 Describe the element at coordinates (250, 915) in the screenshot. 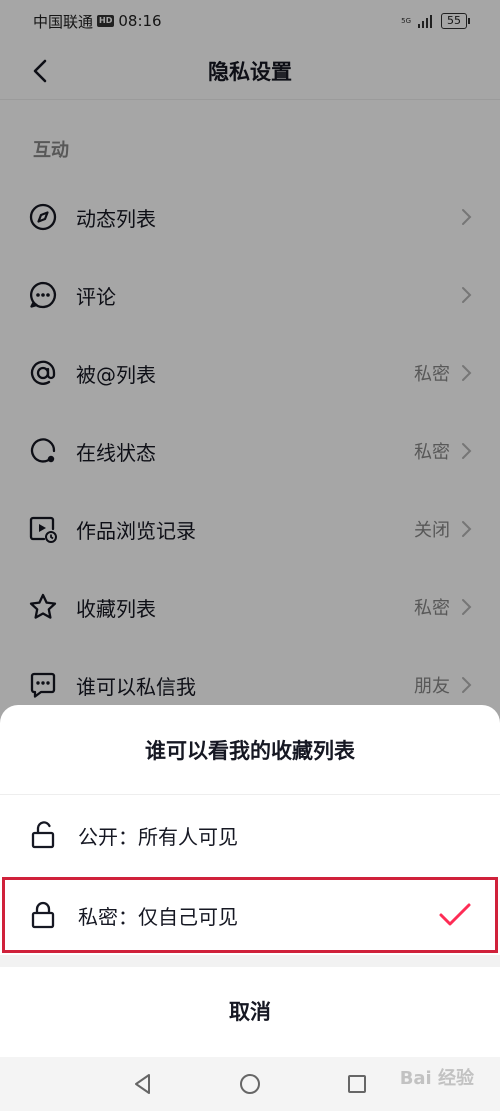

I see `option-private: 私密：仅自己可见` at that location.